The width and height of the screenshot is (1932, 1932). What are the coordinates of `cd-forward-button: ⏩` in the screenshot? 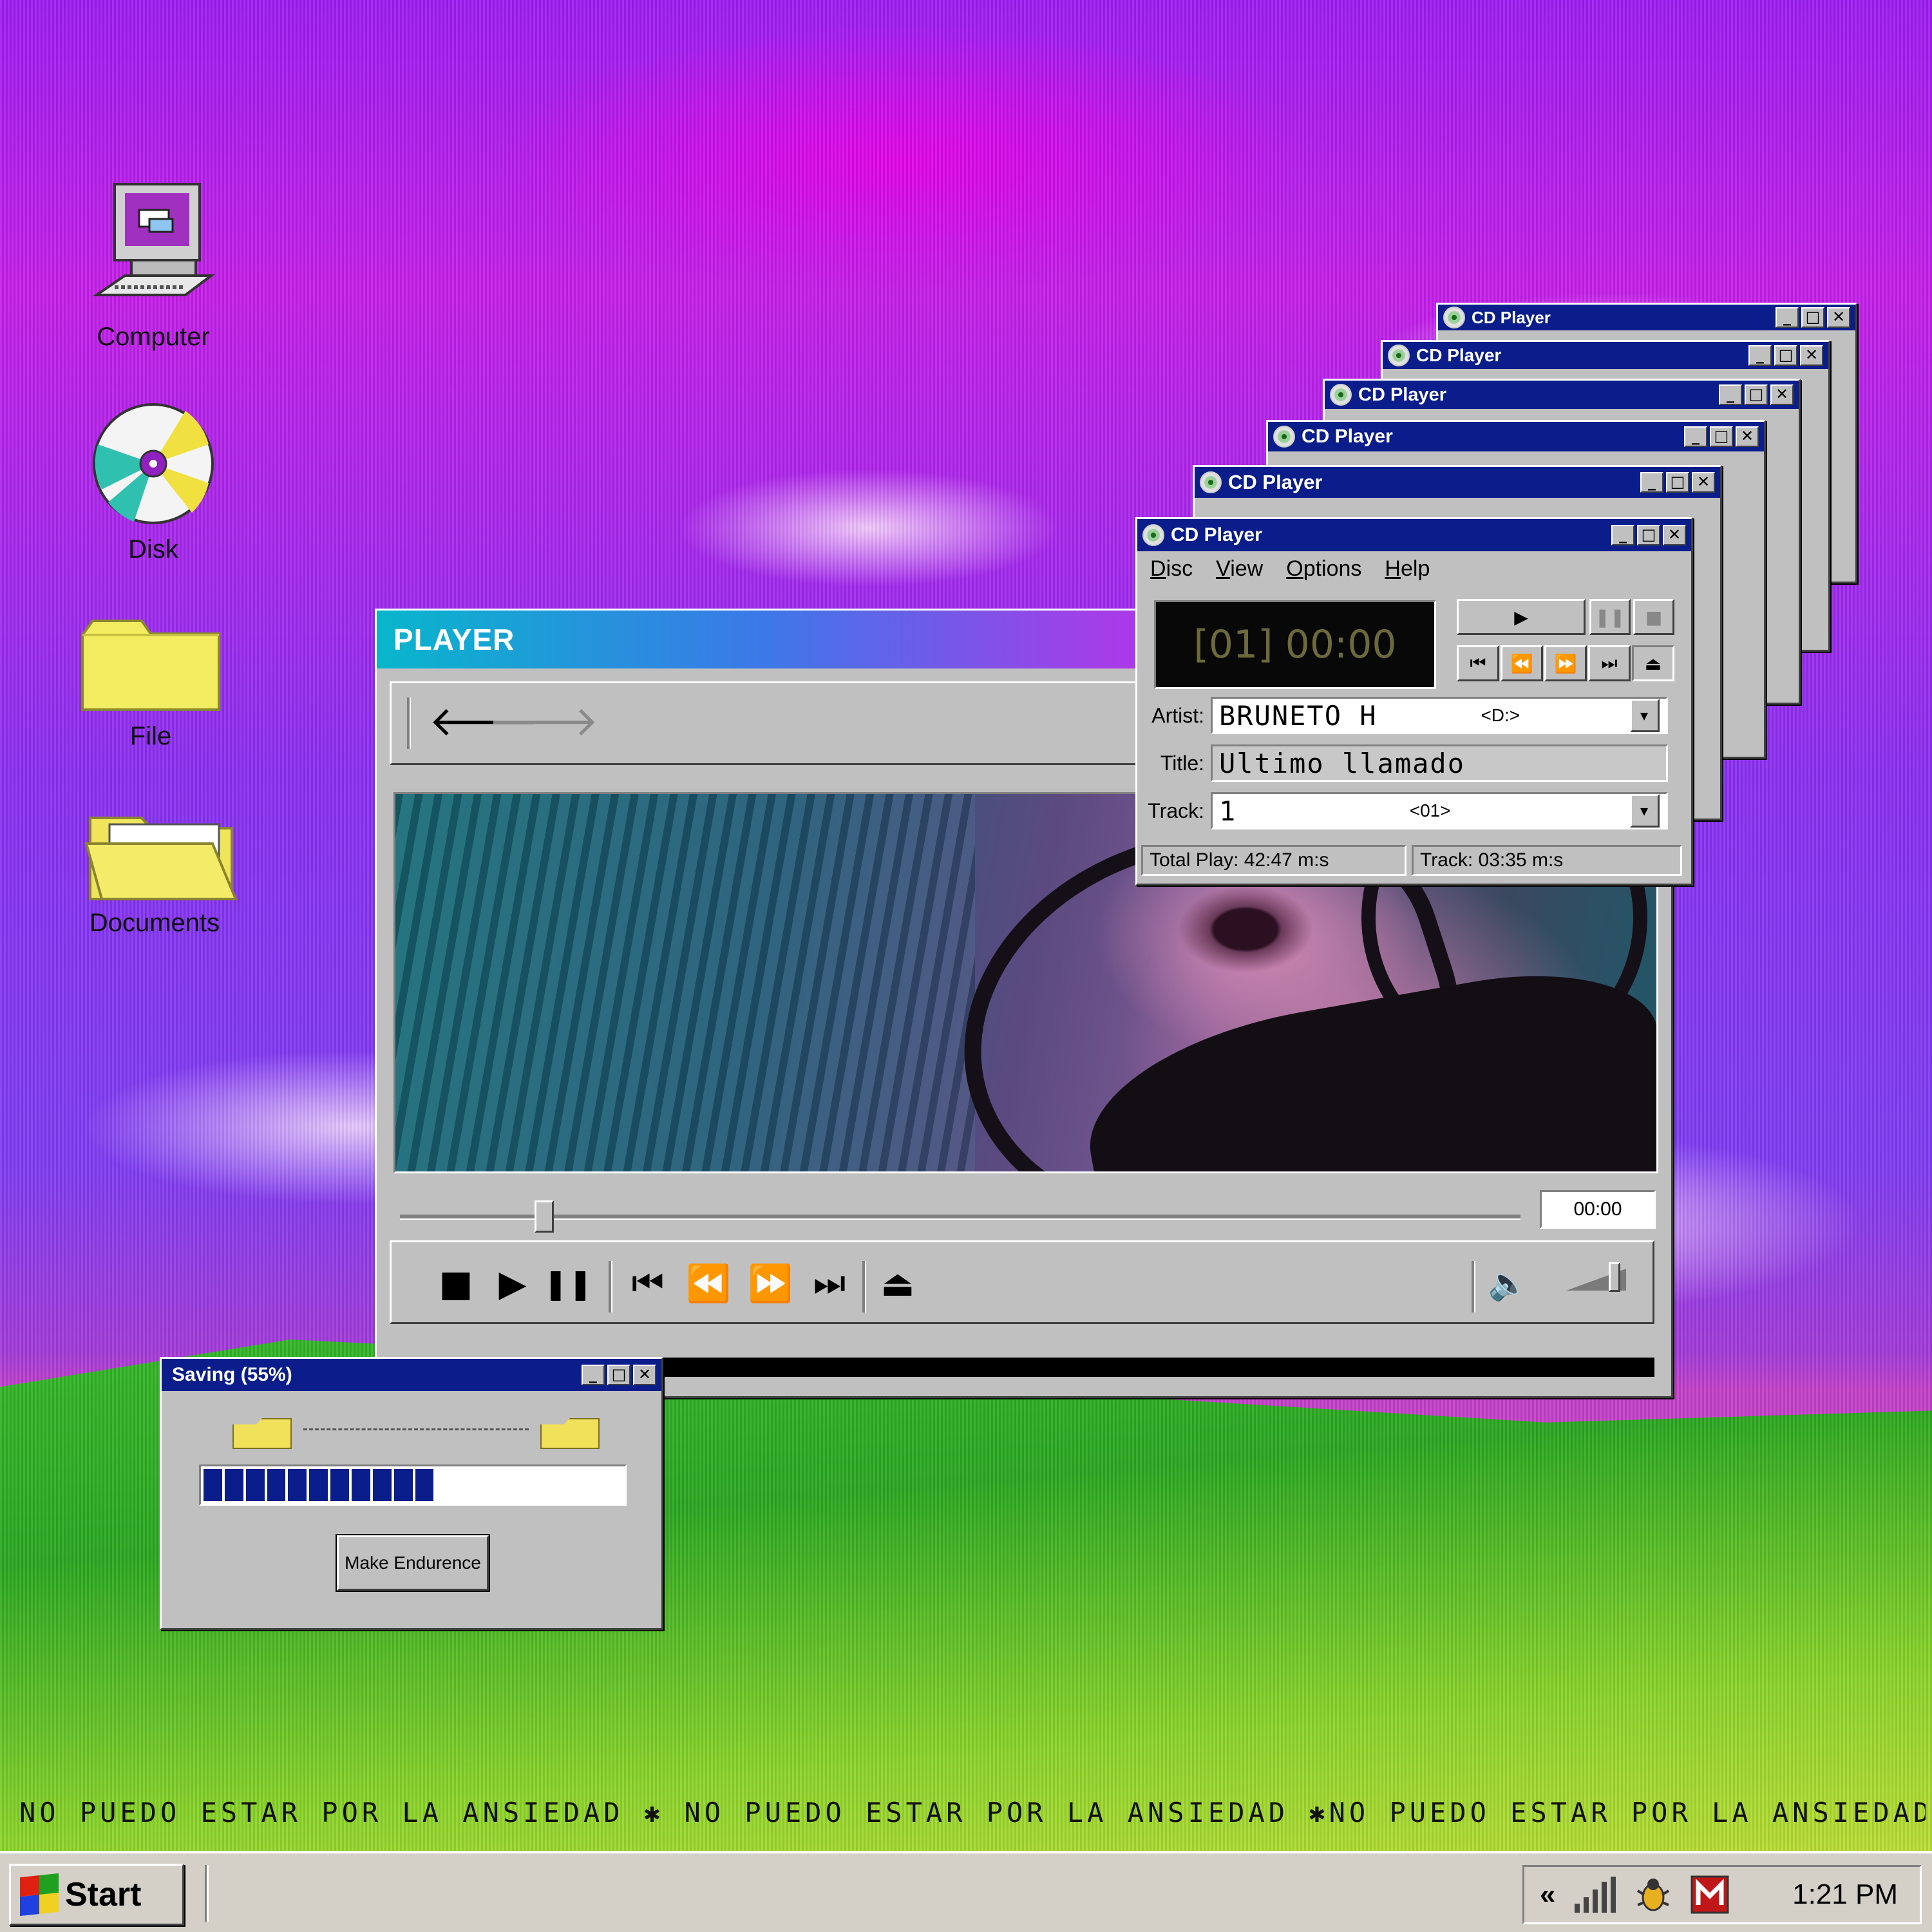 It's located at (1566, 663).